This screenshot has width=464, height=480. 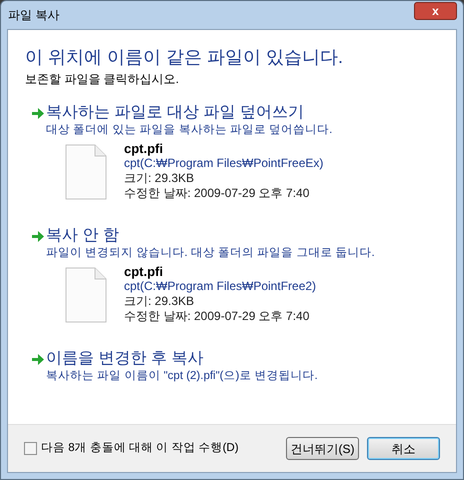 I want to click on checkbox-label: 다음 8개 충돌에 대해 이 작업 수행(D), so click(x=140, y=448).